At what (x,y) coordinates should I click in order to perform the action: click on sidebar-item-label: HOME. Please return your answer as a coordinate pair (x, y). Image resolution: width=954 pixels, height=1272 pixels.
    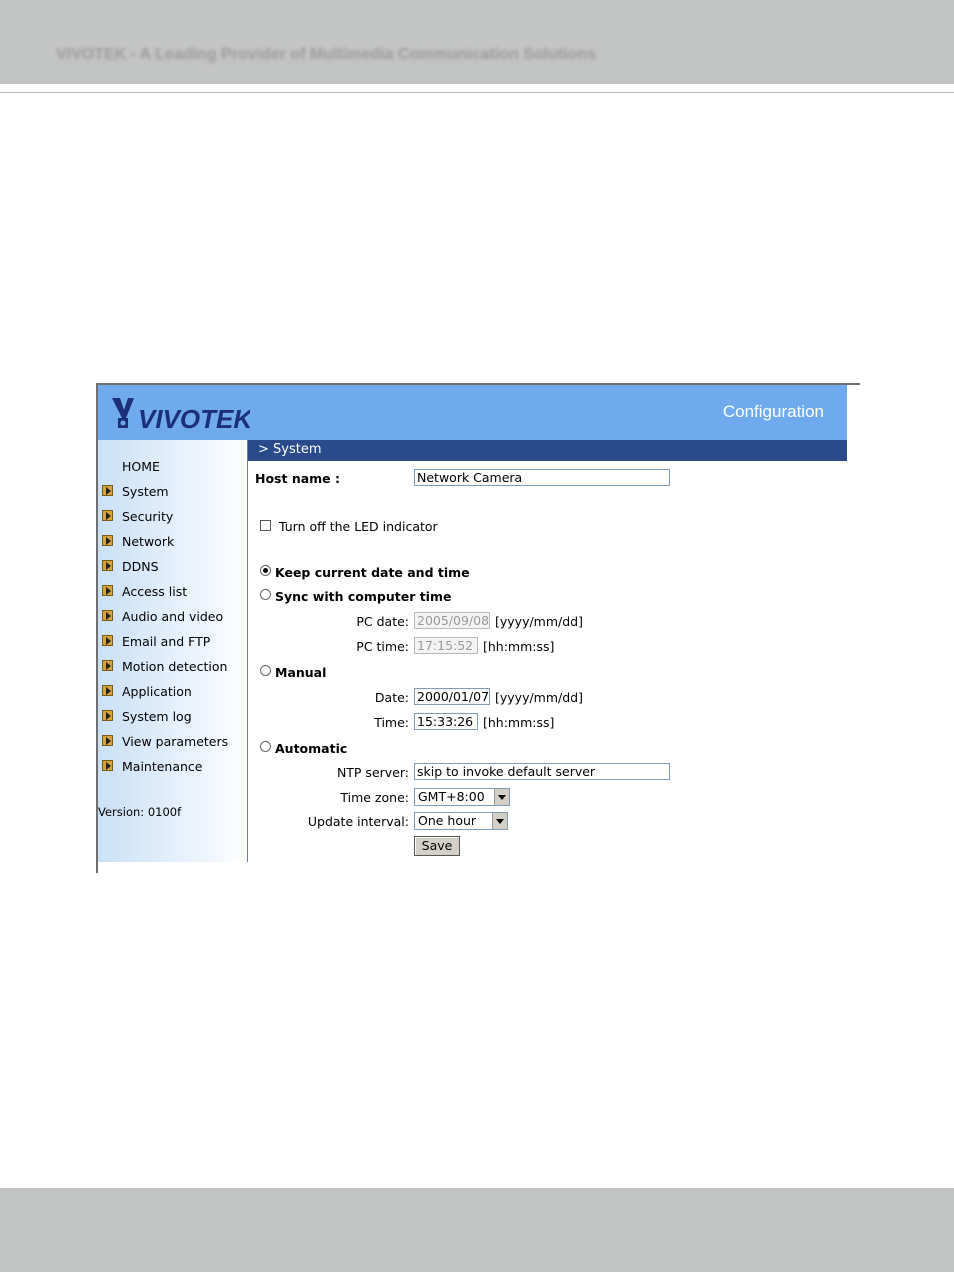
    Looking at the image, I should click on (141, 466).